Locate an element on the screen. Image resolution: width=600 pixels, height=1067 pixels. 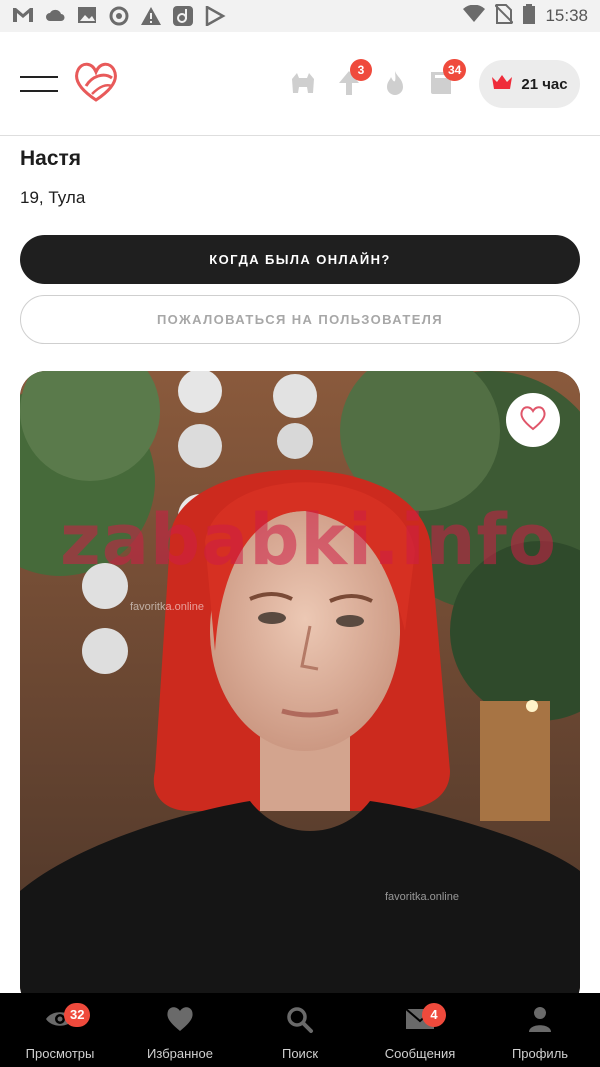
nav-label: Избранное is located at coordinates (180, 1053).